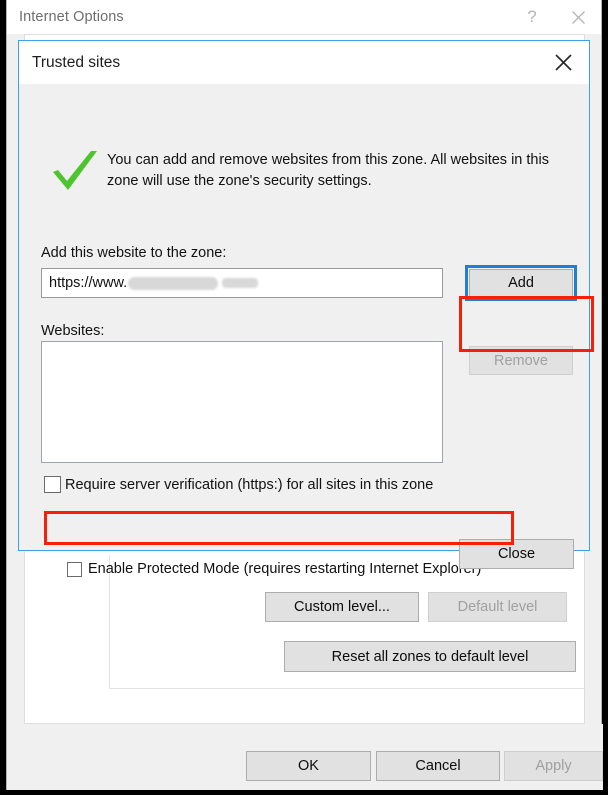 The width and height of the screenshot is (608, 795). Describe the element at coordinates (308, 766) in the screenshot. I see `ok-button: OK` at that location.